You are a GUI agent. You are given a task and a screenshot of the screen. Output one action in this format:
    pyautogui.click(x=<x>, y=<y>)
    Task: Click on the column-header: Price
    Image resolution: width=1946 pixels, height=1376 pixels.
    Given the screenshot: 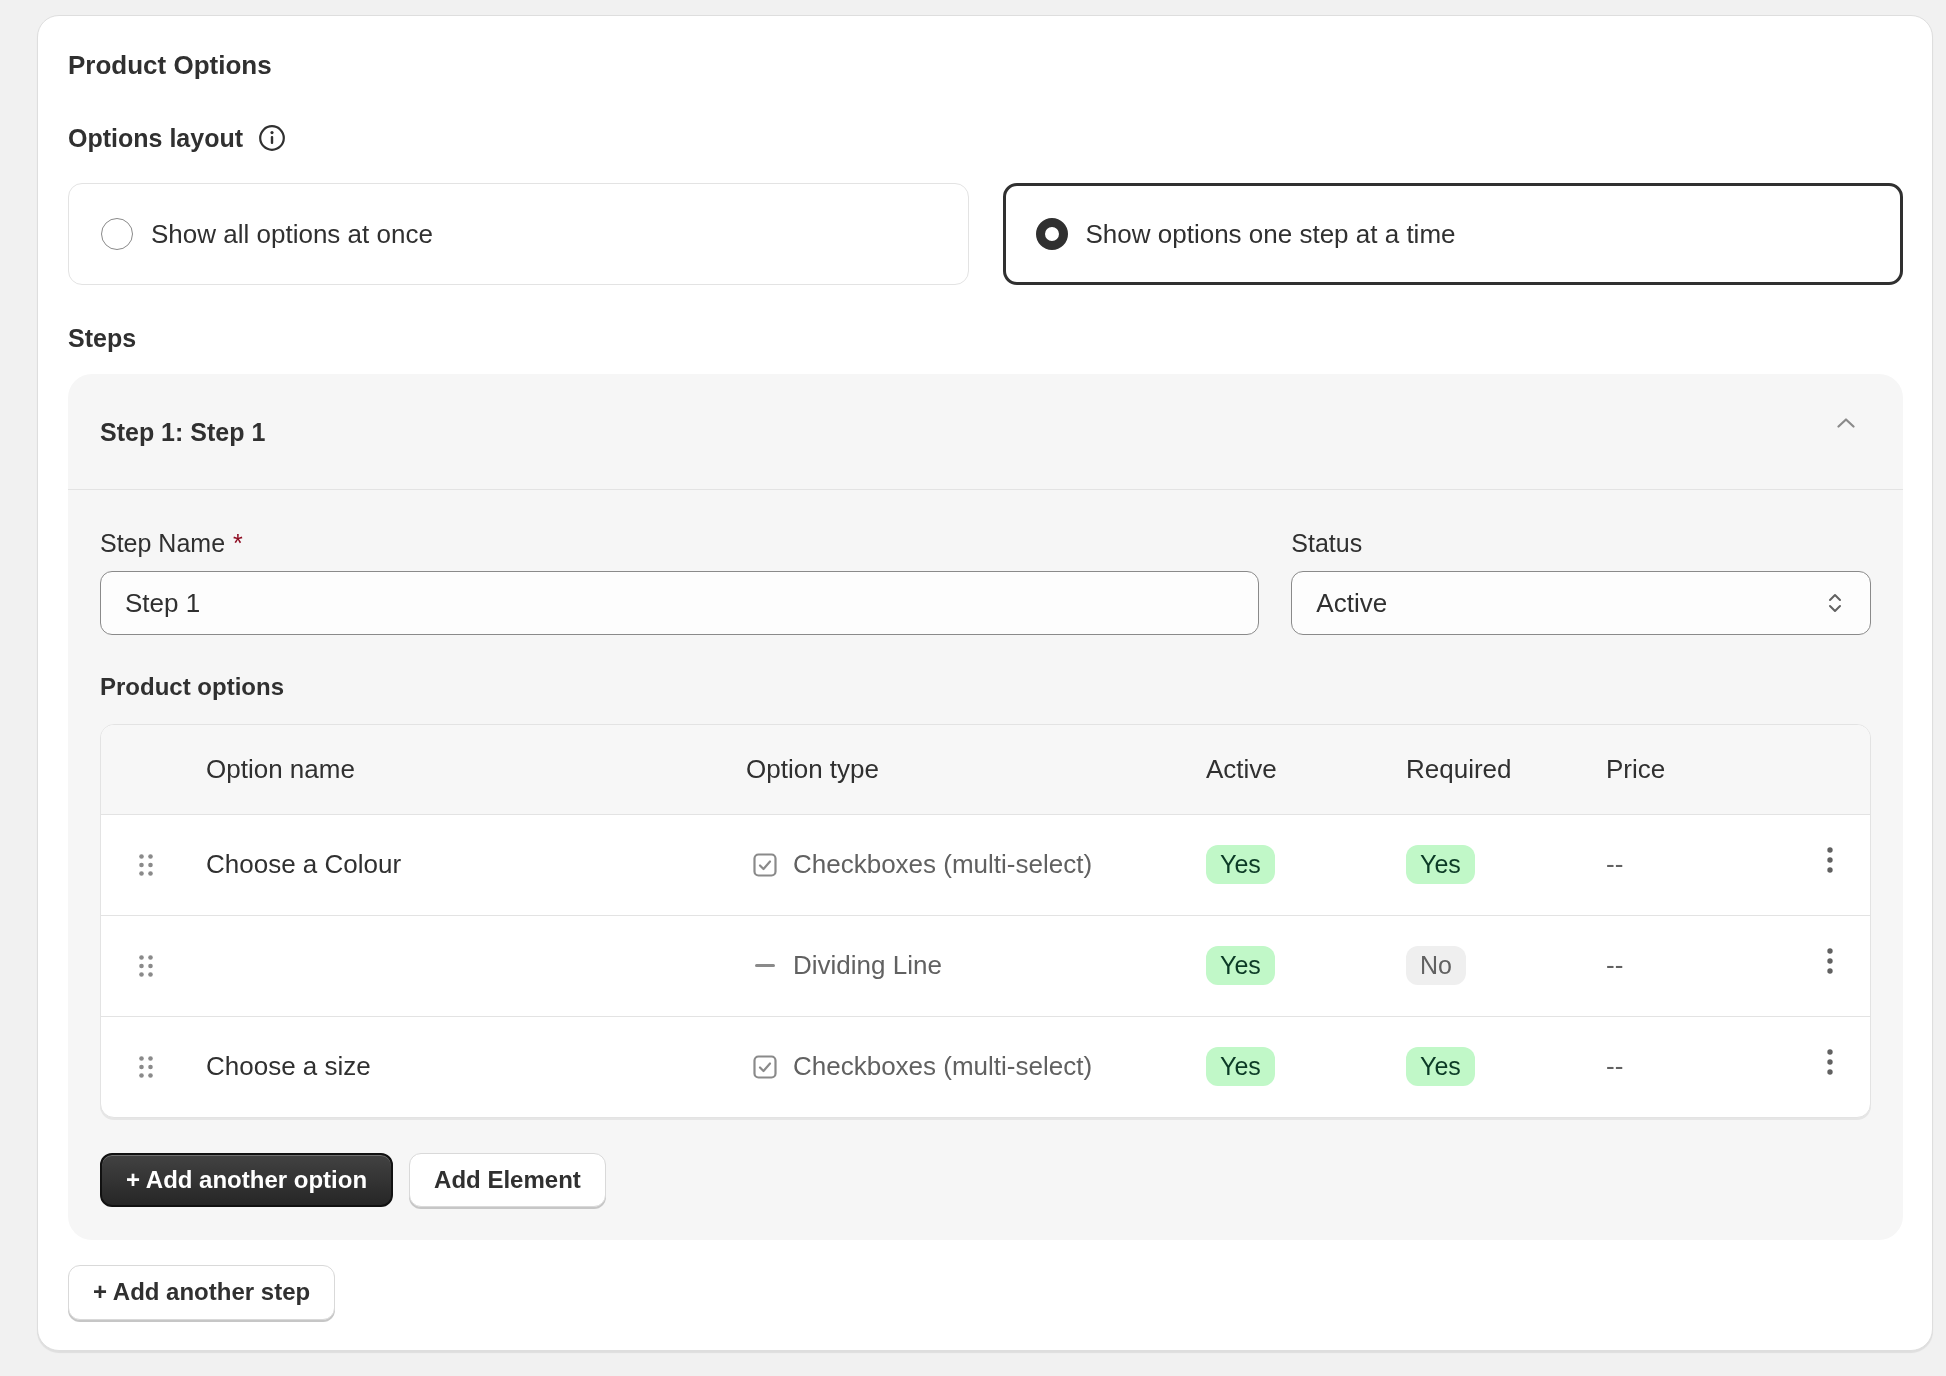 What is the action you would take?
    pyautogui.click(x=1636, y=769)
    